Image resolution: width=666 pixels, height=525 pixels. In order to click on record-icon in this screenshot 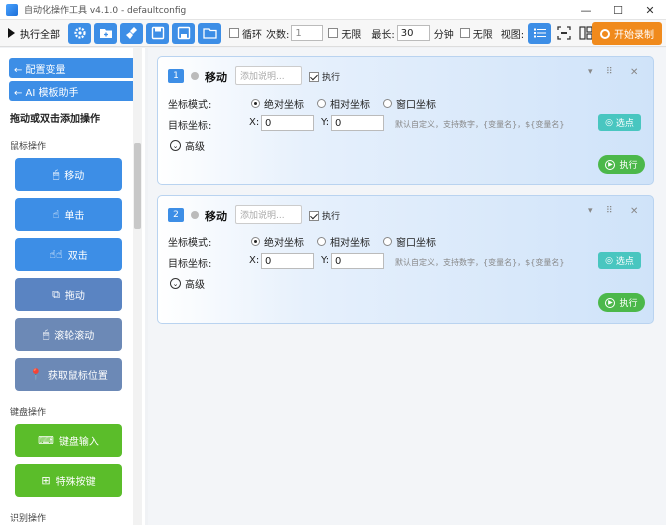, I will do `click(605, 33)`.